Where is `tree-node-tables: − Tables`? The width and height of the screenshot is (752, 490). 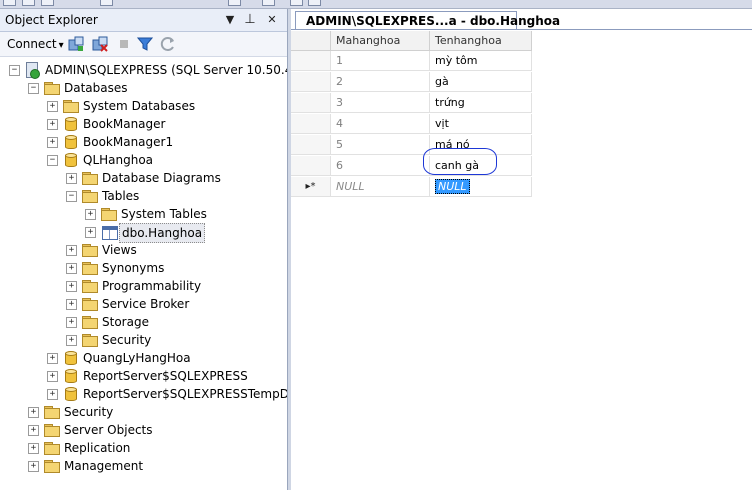
tree-node-tables: − Tables is located at coordinates (144, 196).